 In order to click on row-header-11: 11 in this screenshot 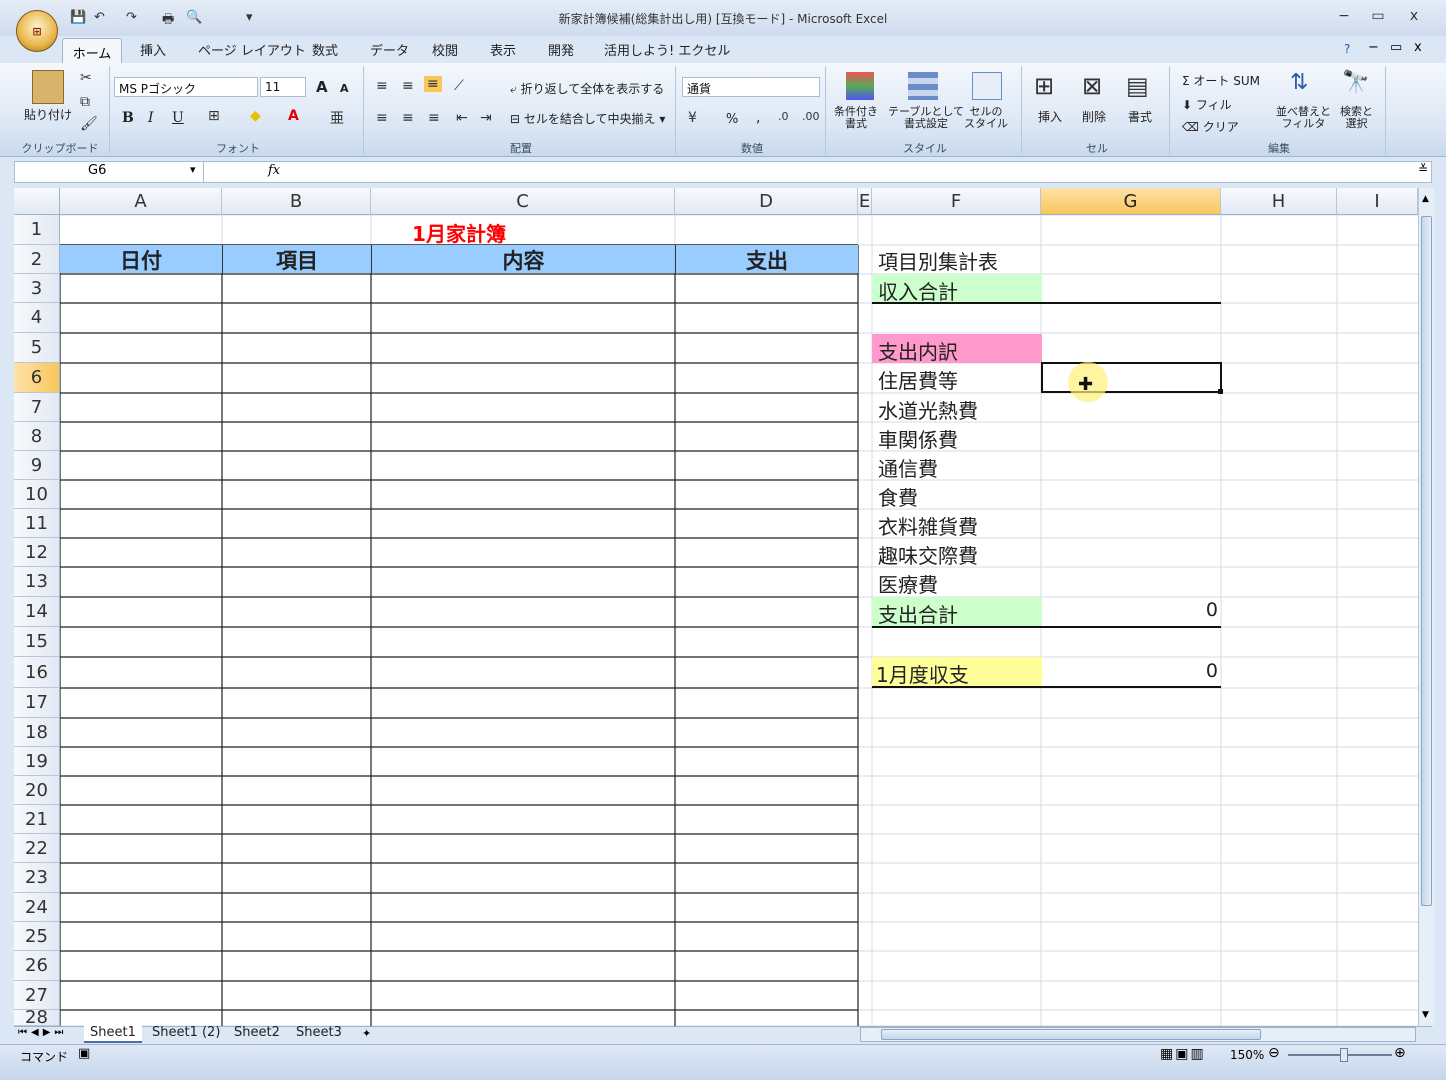, I will do `click(37, 523)`.